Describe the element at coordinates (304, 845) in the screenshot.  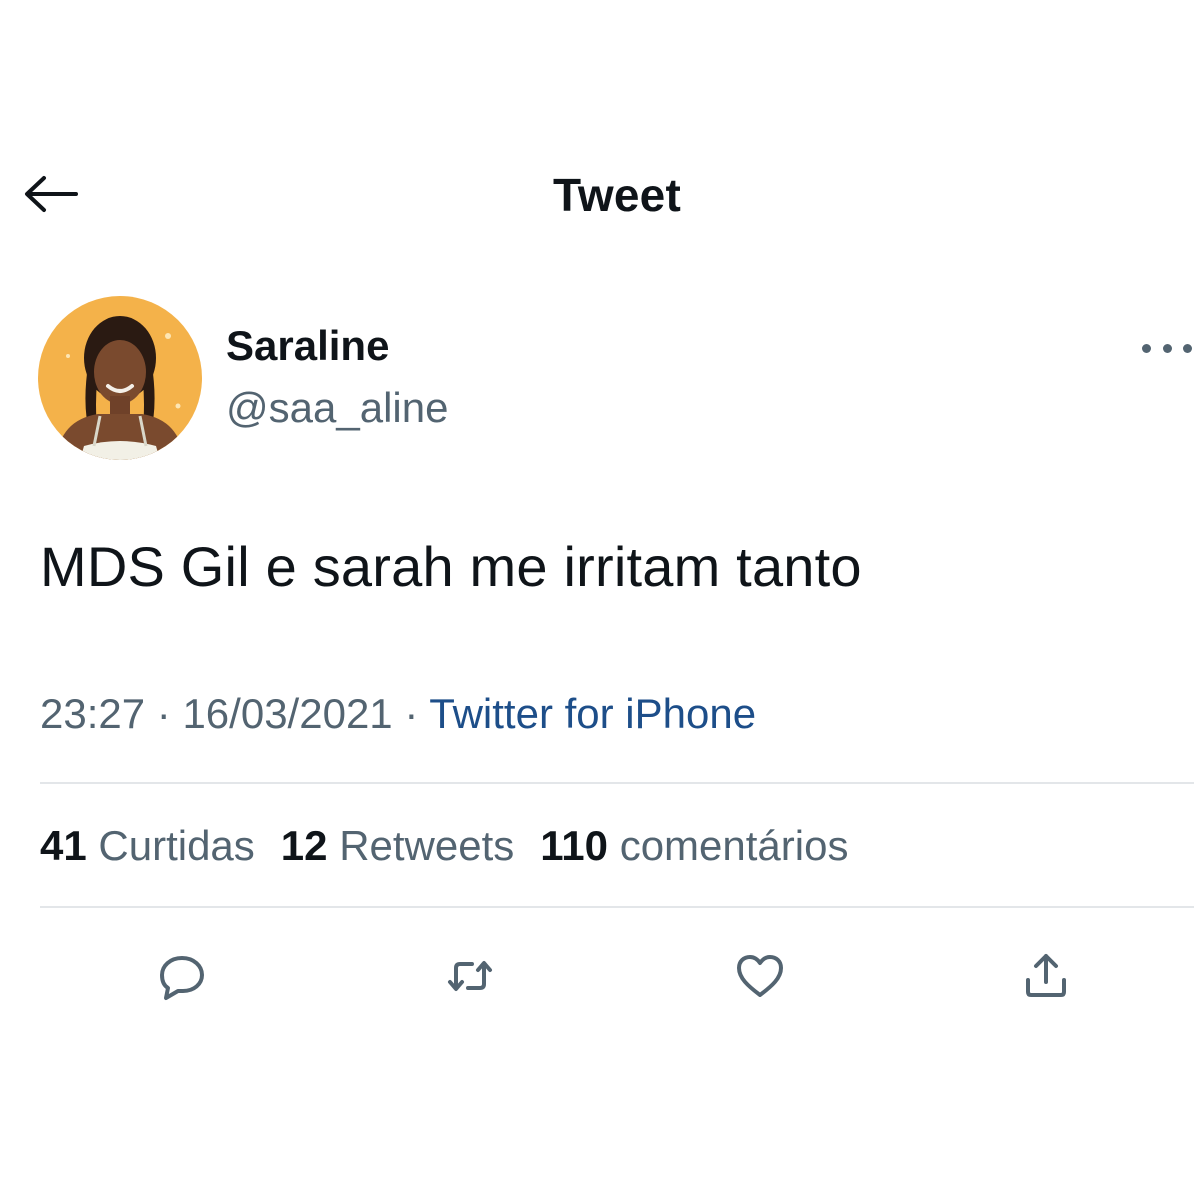
I see `retweets-count: 12` at that location.